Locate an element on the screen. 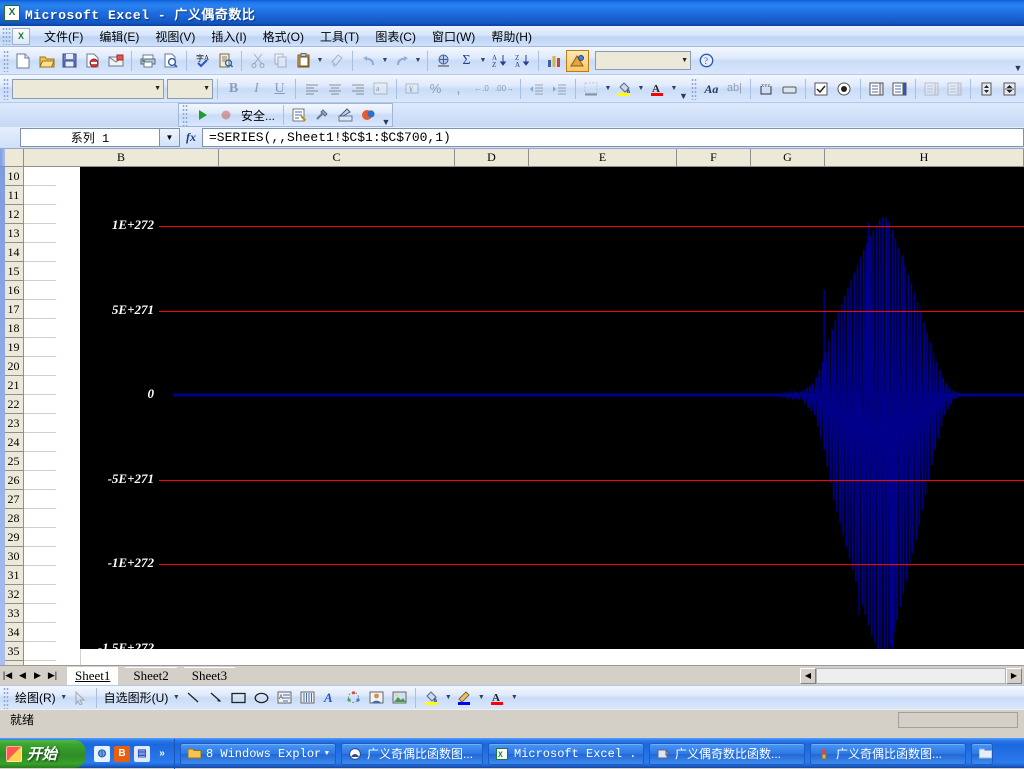  autoshapes-menu: 自选图形(U) is located at coordinates (136, 697).